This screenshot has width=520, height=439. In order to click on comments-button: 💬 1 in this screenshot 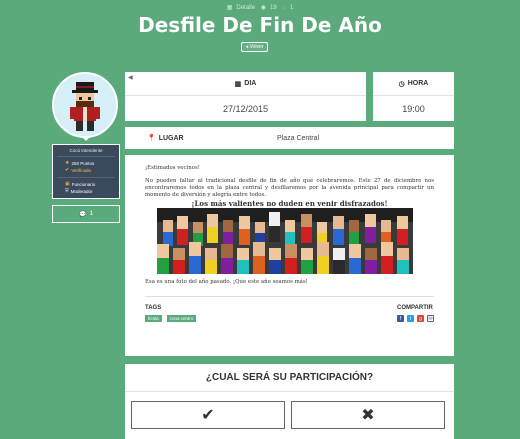, I will do `click(86, 214)`.